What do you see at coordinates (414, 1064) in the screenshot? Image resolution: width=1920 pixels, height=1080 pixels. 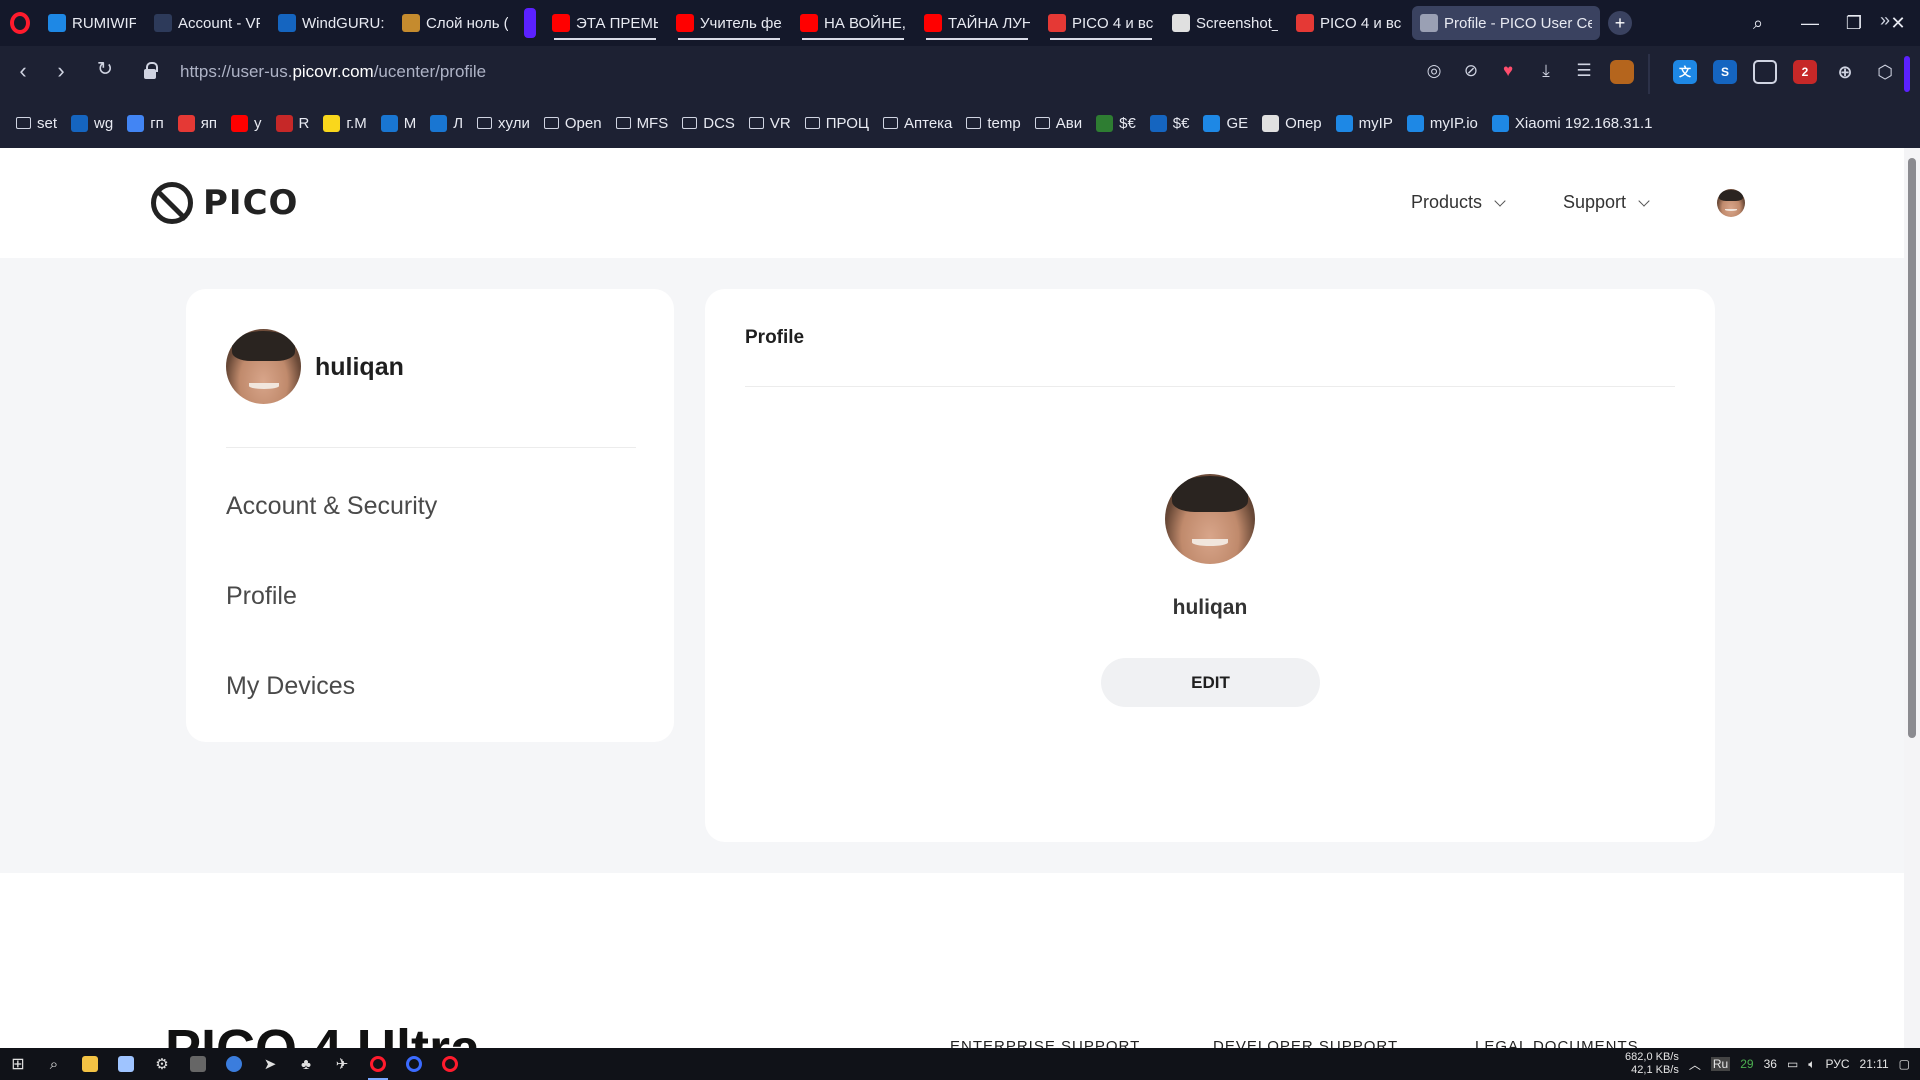 I see `app-blue-icon` at bounding box center [414, 1064].